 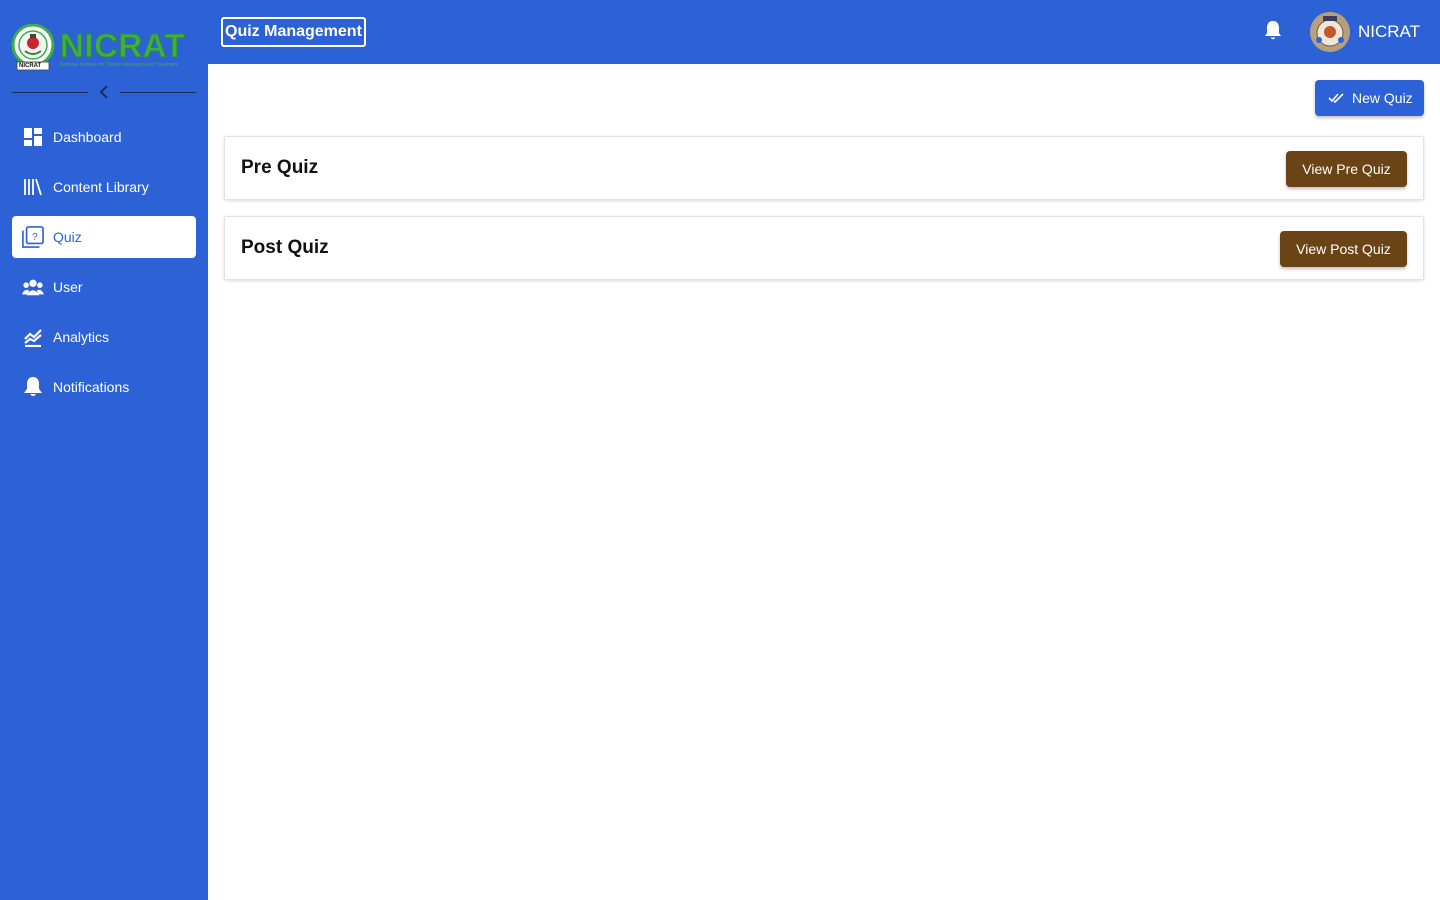 I want to click on sidebar-item-quiz: ? Quiz, so click(x=104, y=237).